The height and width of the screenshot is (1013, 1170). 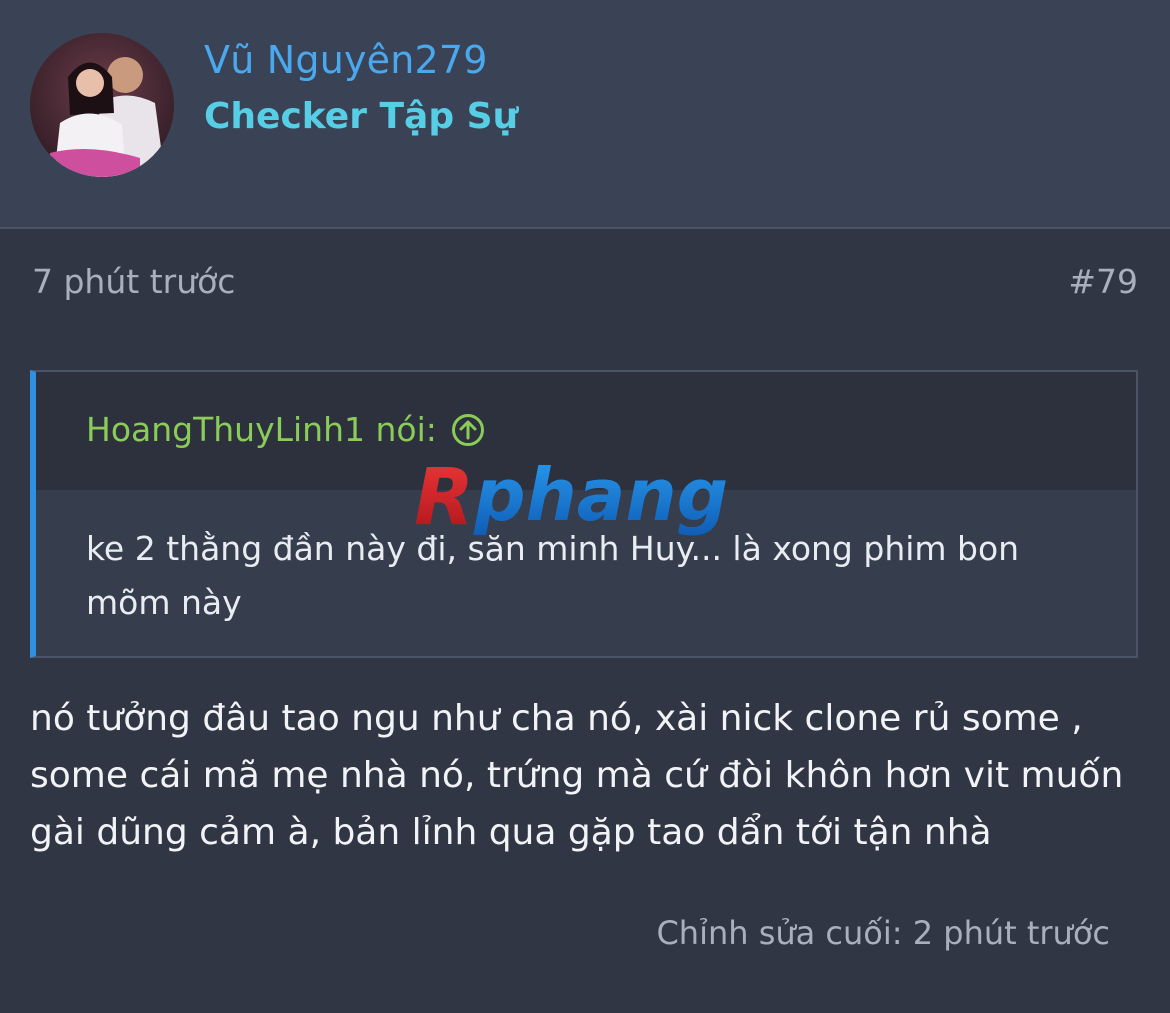 What do you see at coordinates (468, 430) in the screenshot?
I see `arrow-up-circle-icon` at bounding box center [468, 430].